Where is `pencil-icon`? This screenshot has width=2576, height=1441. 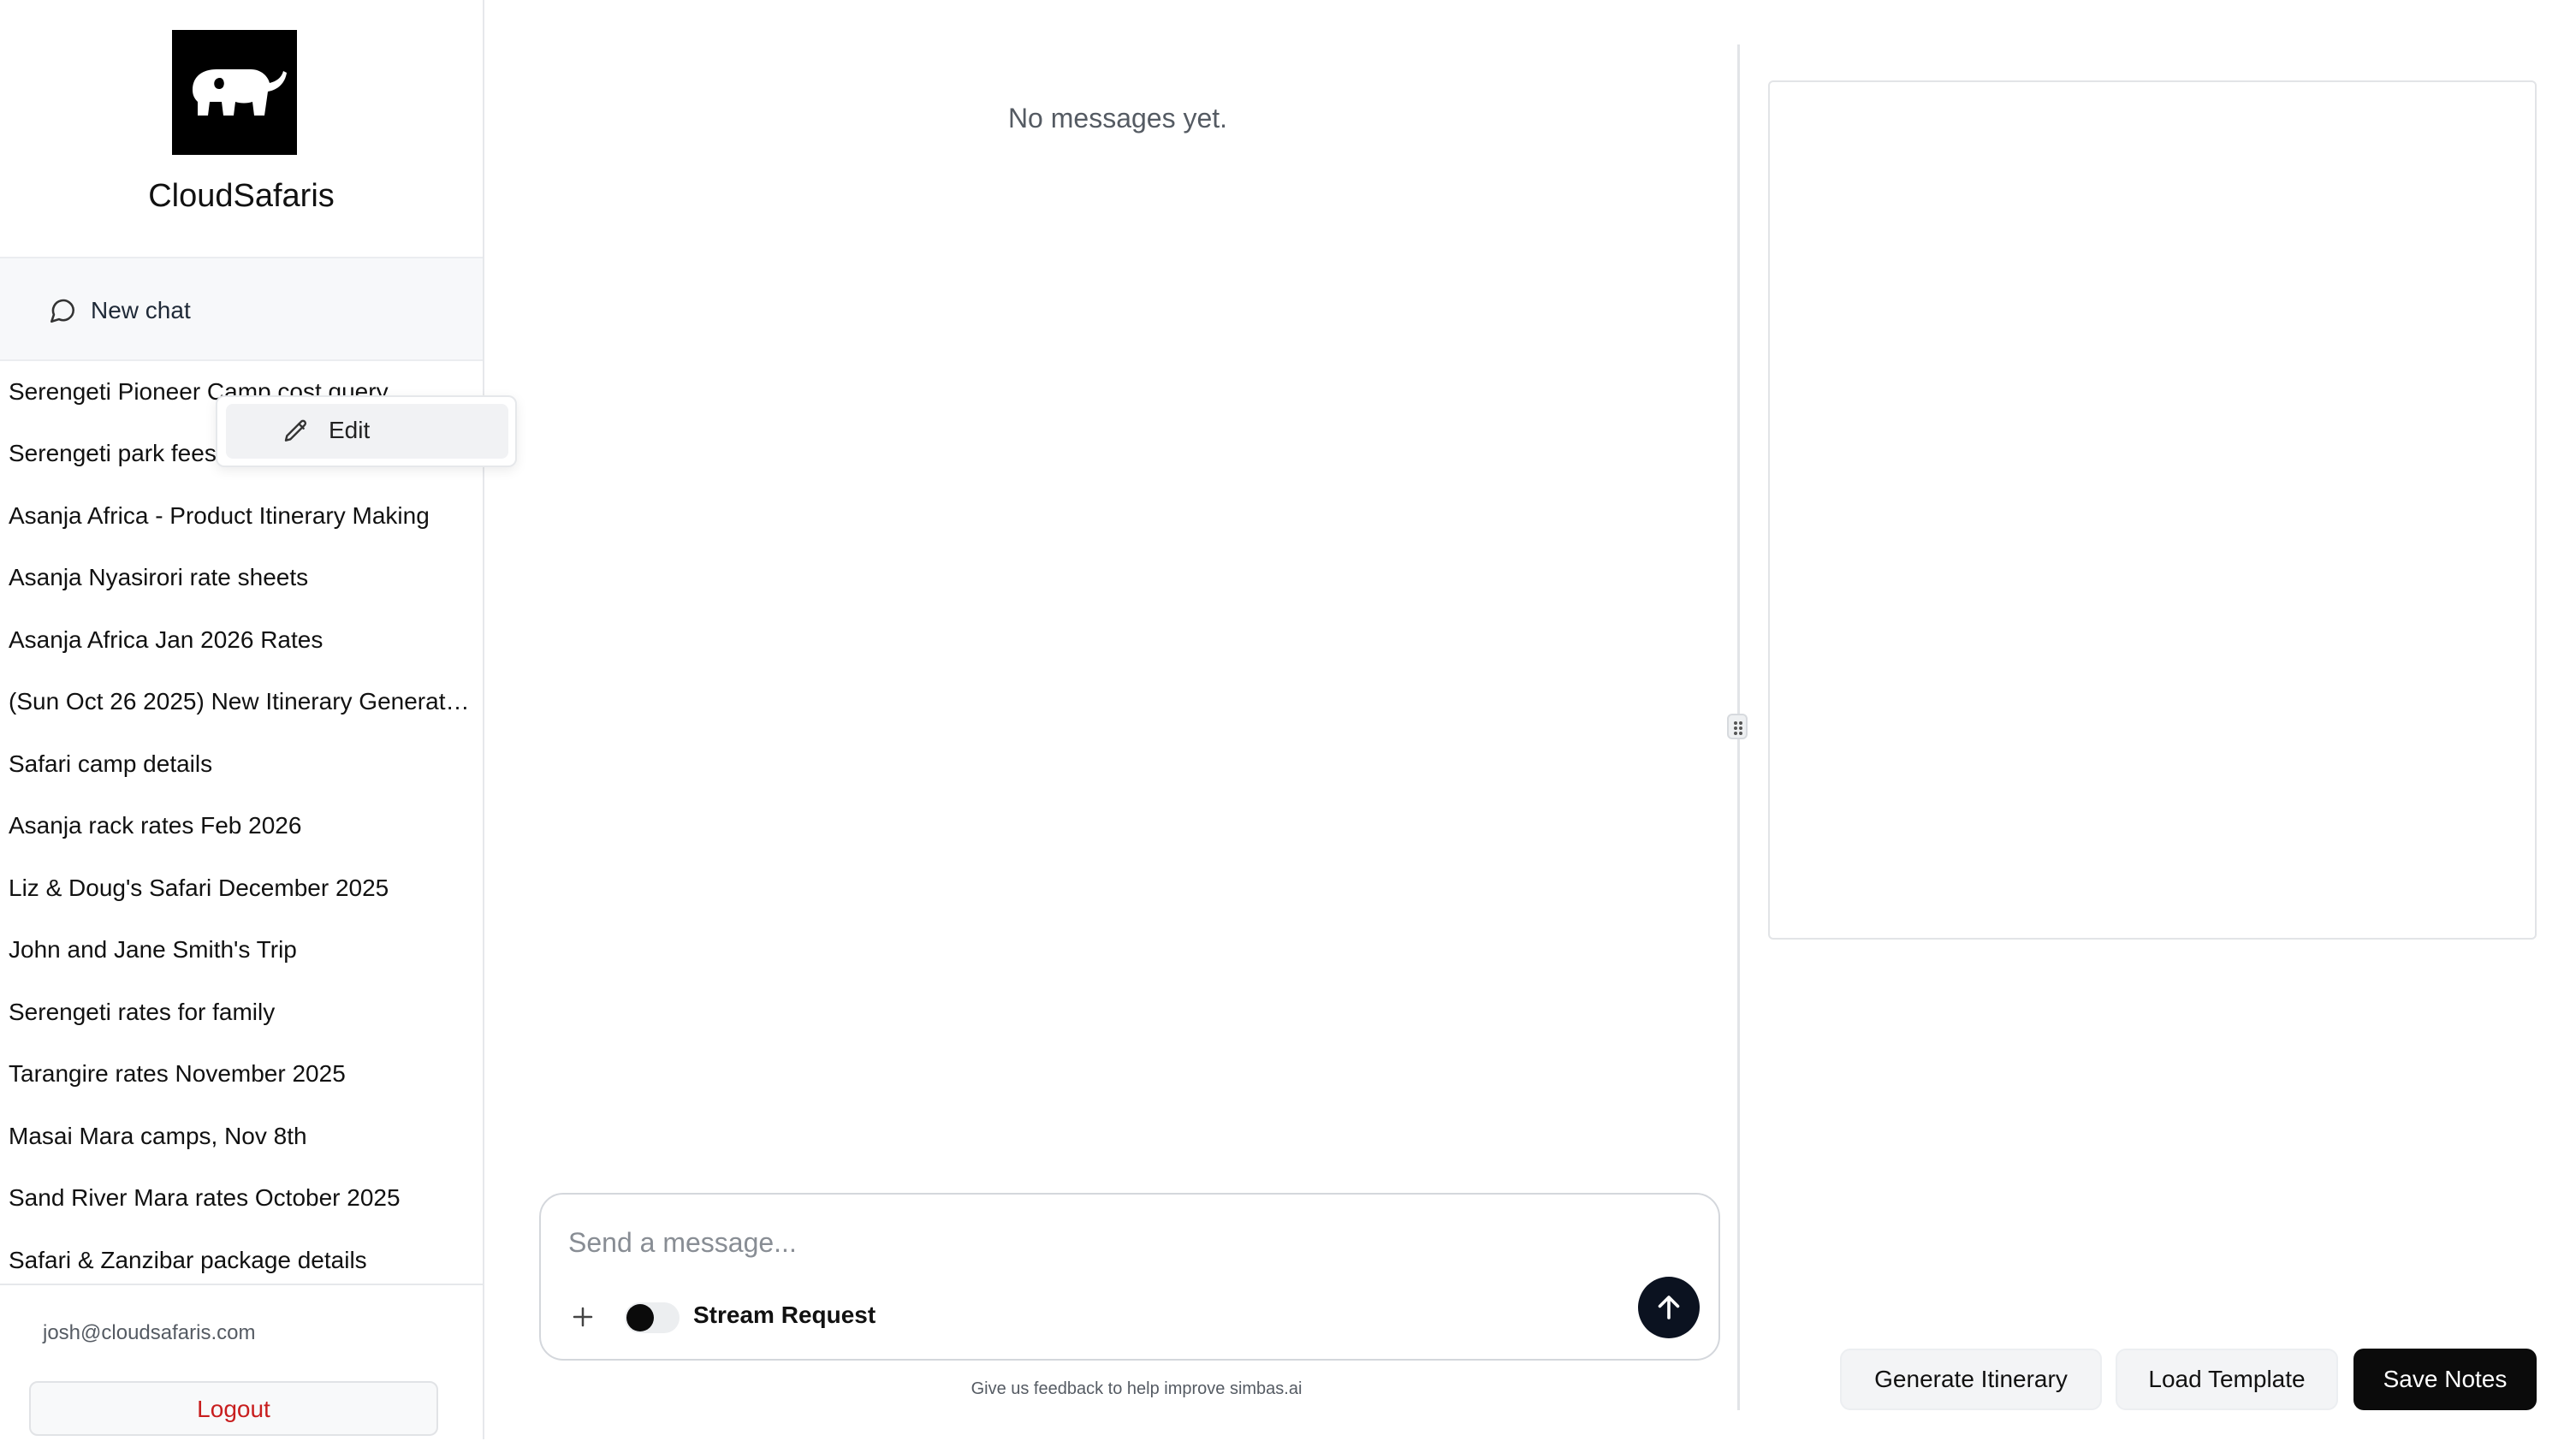
pencil-icon is located at coordinates (295, 430).